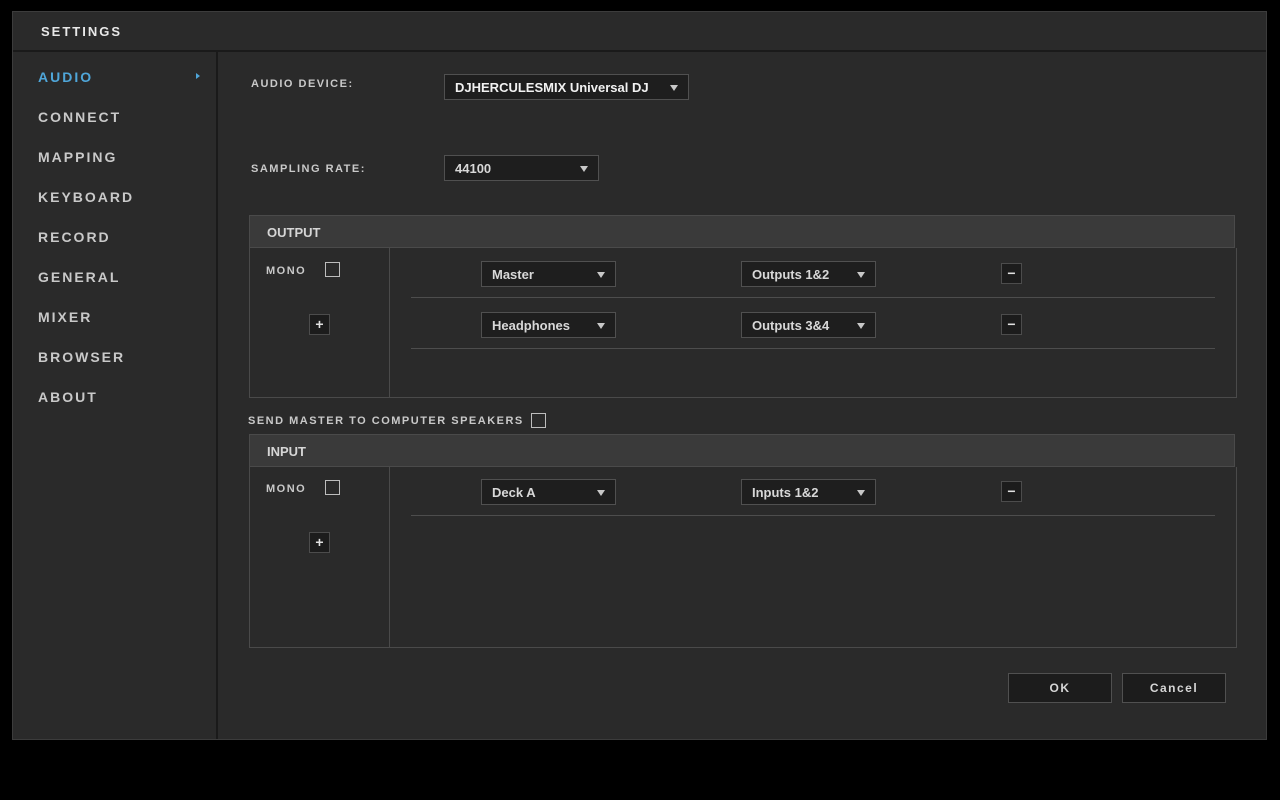 This screenshot has height=800, width=1280. What do you see at coordinates (286, 489) in the screenshot?
I see `input-mono-label: MONO` at bounding box center [286, 489].